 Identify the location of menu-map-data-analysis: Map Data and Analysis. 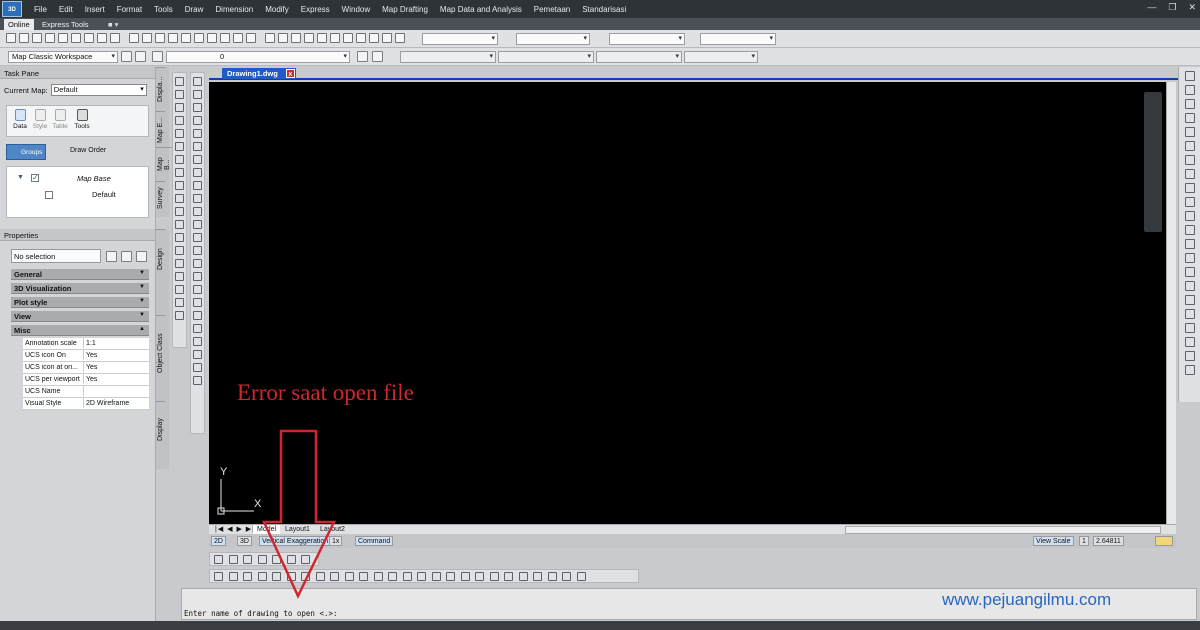
(481, 9).